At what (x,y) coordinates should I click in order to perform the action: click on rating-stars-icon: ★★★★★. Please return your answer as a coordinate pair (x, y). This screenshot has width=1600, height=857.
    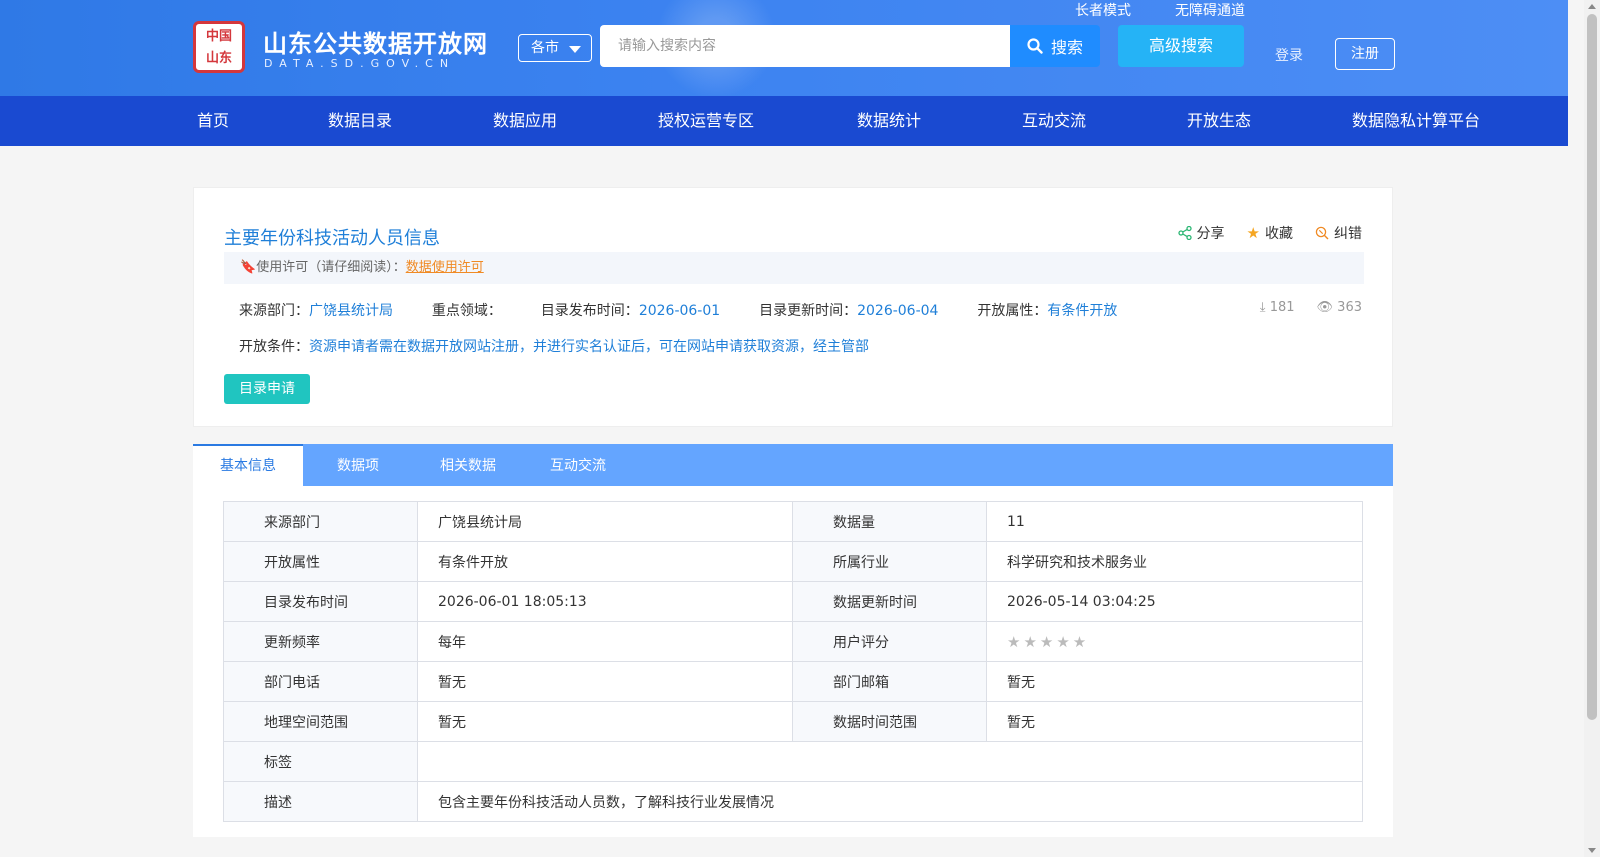
    Looking at the image, I should click on (1048, 642).